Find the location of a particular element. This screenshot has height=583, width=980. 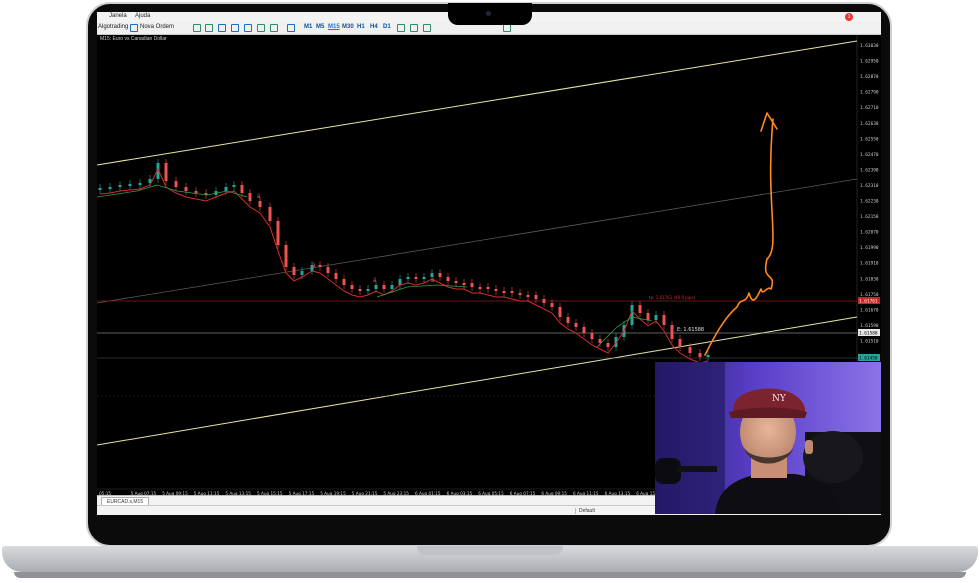

timeframe-m15: M15 is located at coordinates (334, 27).